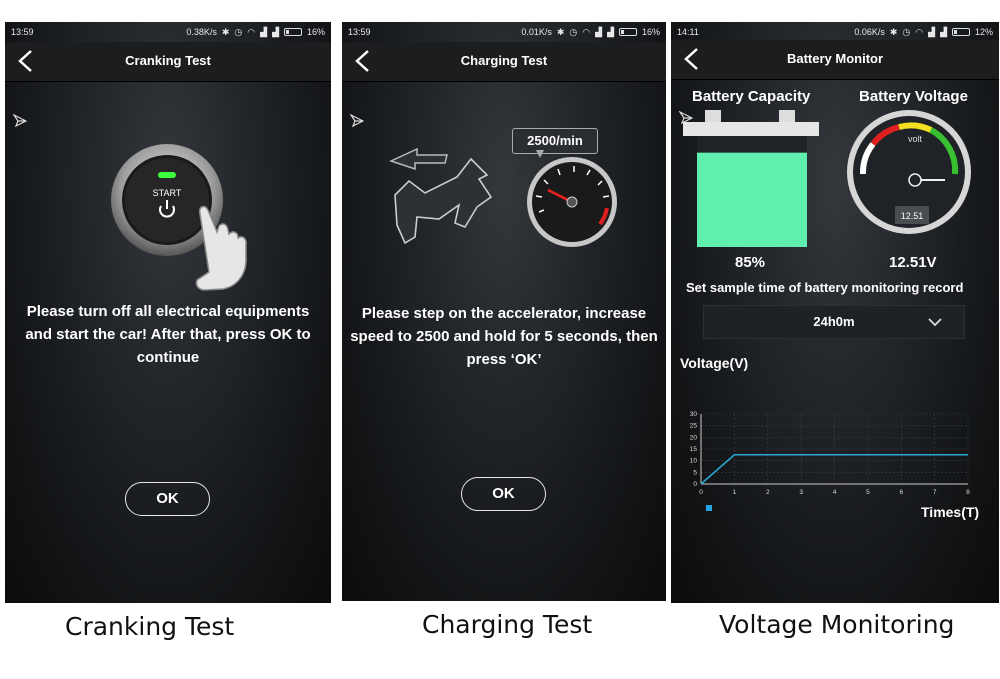 The width and height of the screenshot is (1000, 679). I want to click on voltage-value: 12.51V, so click(913, 262).